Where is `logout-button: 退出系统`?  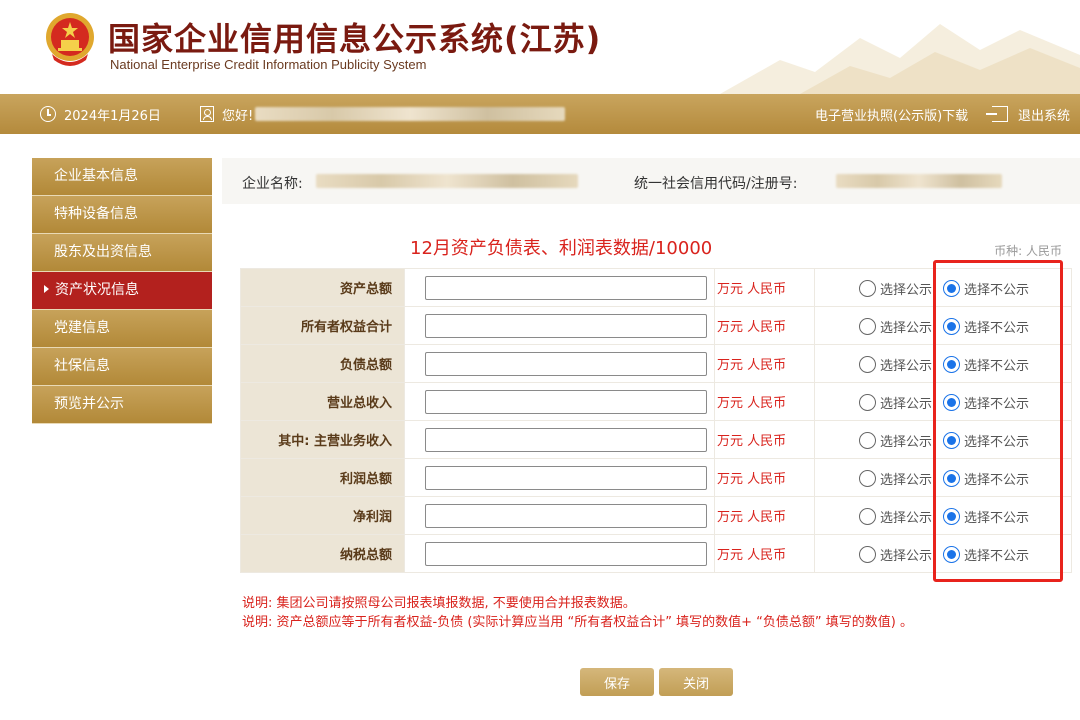 logout-button: 退出系统 is located at coordinates (1028, 114).